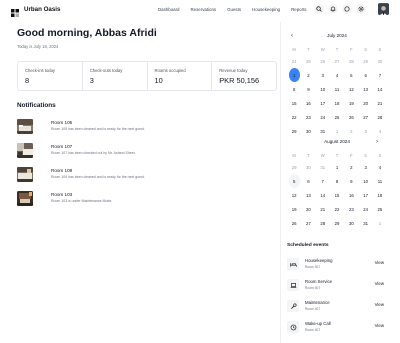  Describe the element at coordinates (347, 9) in the screenshot. I see `chat-icon` at that location.